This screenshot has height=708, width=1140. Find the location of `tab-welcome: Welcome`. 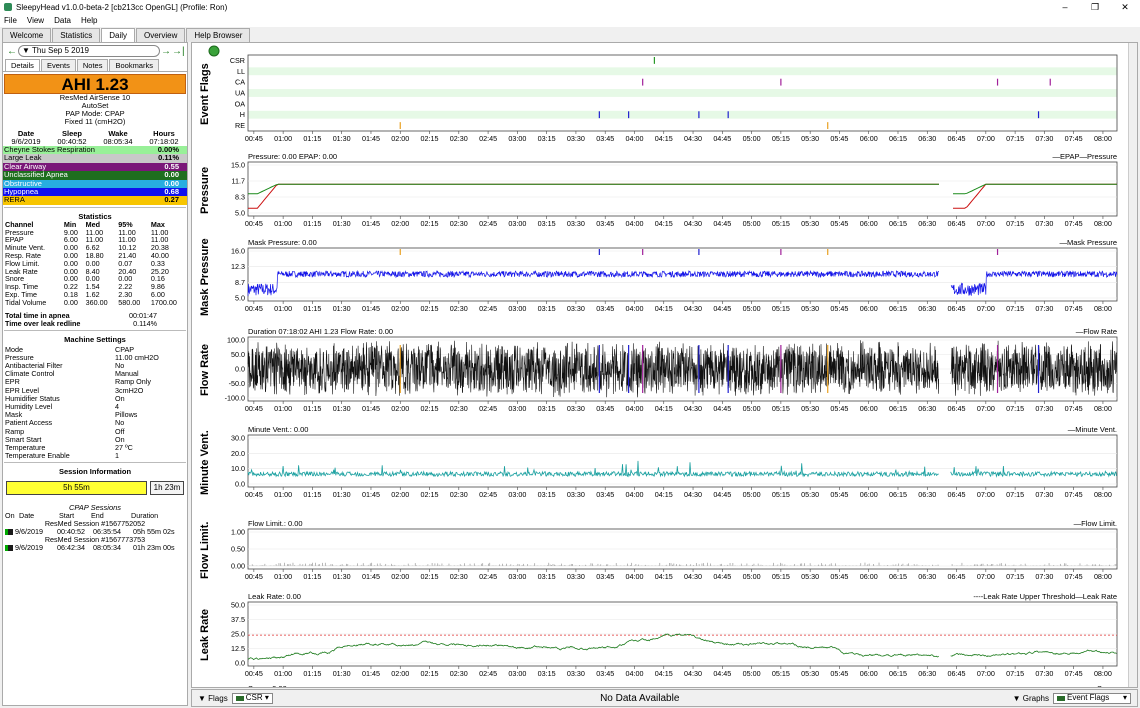

tab-welcome: Welcome is located at coordinates (27, 35).